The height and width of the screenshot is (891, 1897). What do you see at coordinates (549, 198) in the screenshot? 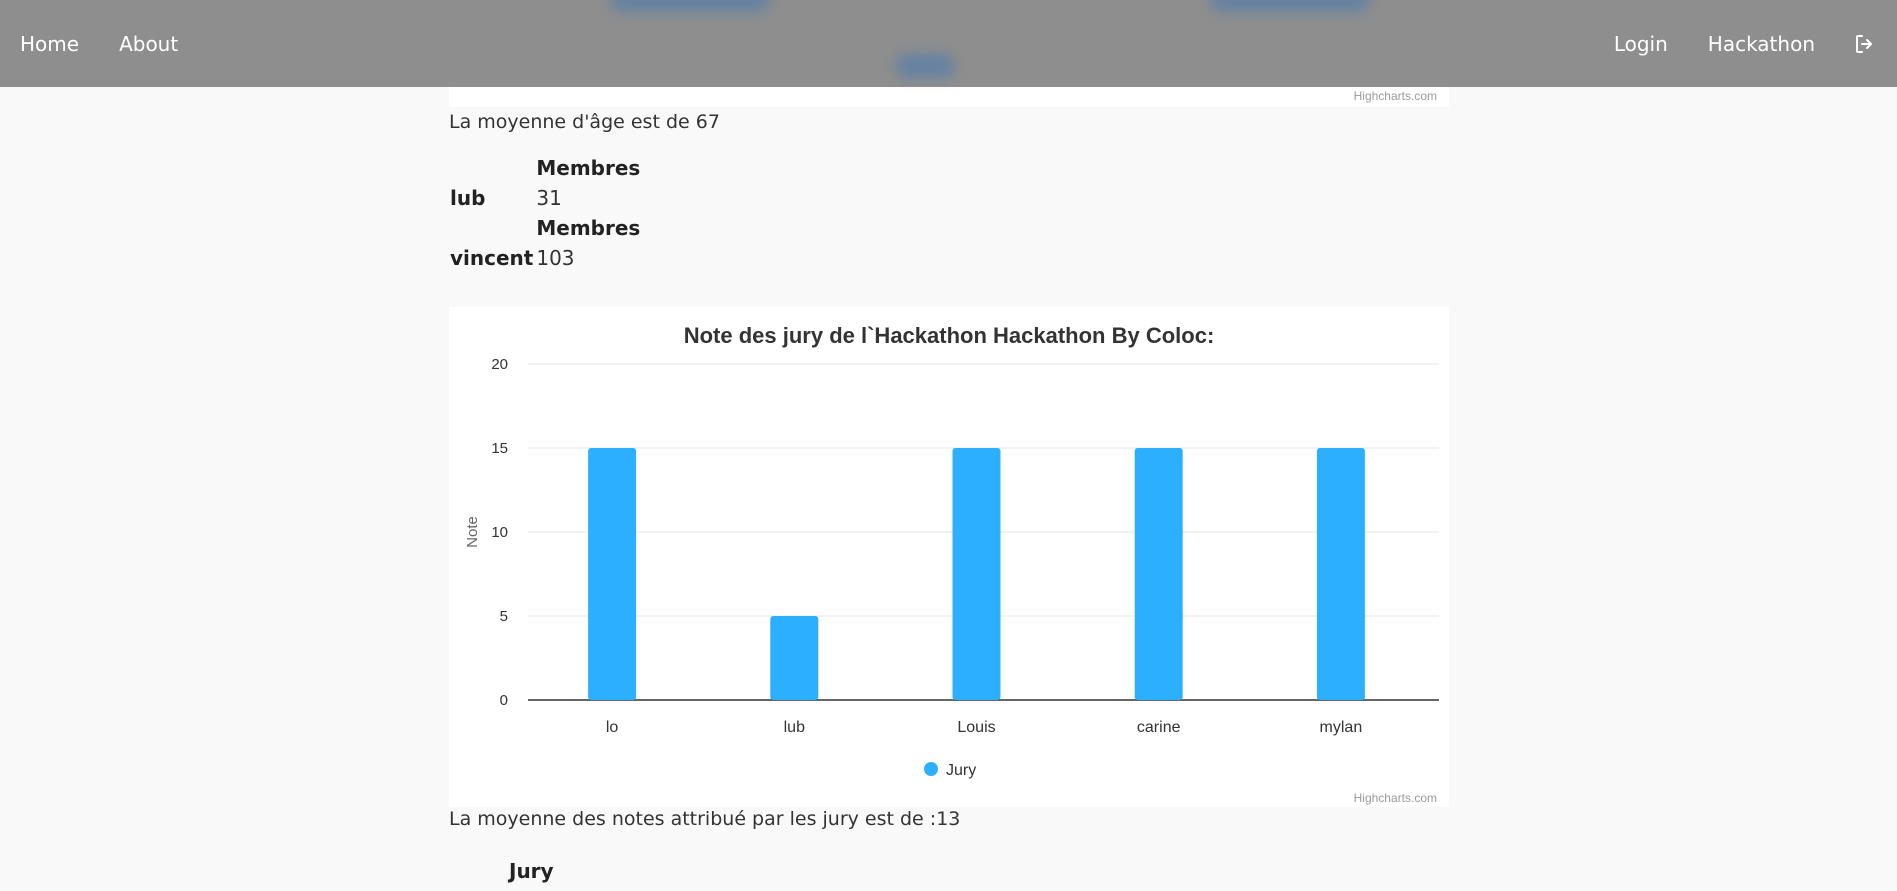
I see `member-count: 31` at bounding box center [549, 198].